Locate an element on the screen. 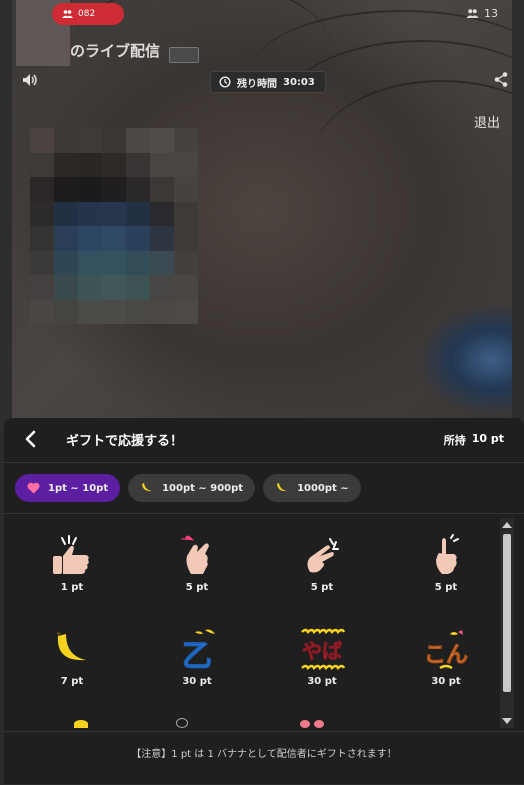 The image size is (524, 785). gift-footer: 【注意】1 pt は 1 バナナとして配信者にギフトされます！ is located at coordinates (264, 758).